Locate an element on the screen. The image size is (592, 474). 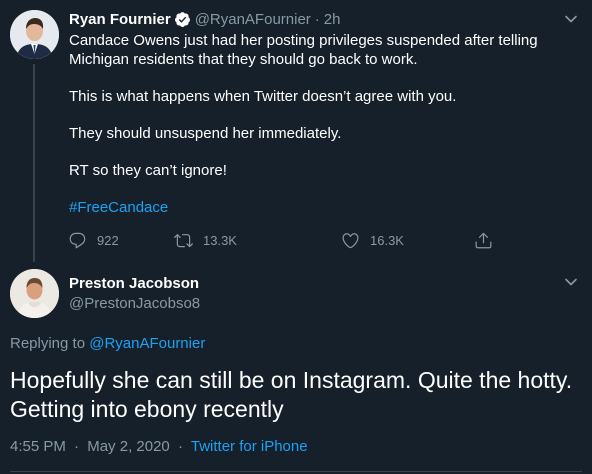
replying-to-mention: @RyanAFournier is located at coordinates (147, 343).